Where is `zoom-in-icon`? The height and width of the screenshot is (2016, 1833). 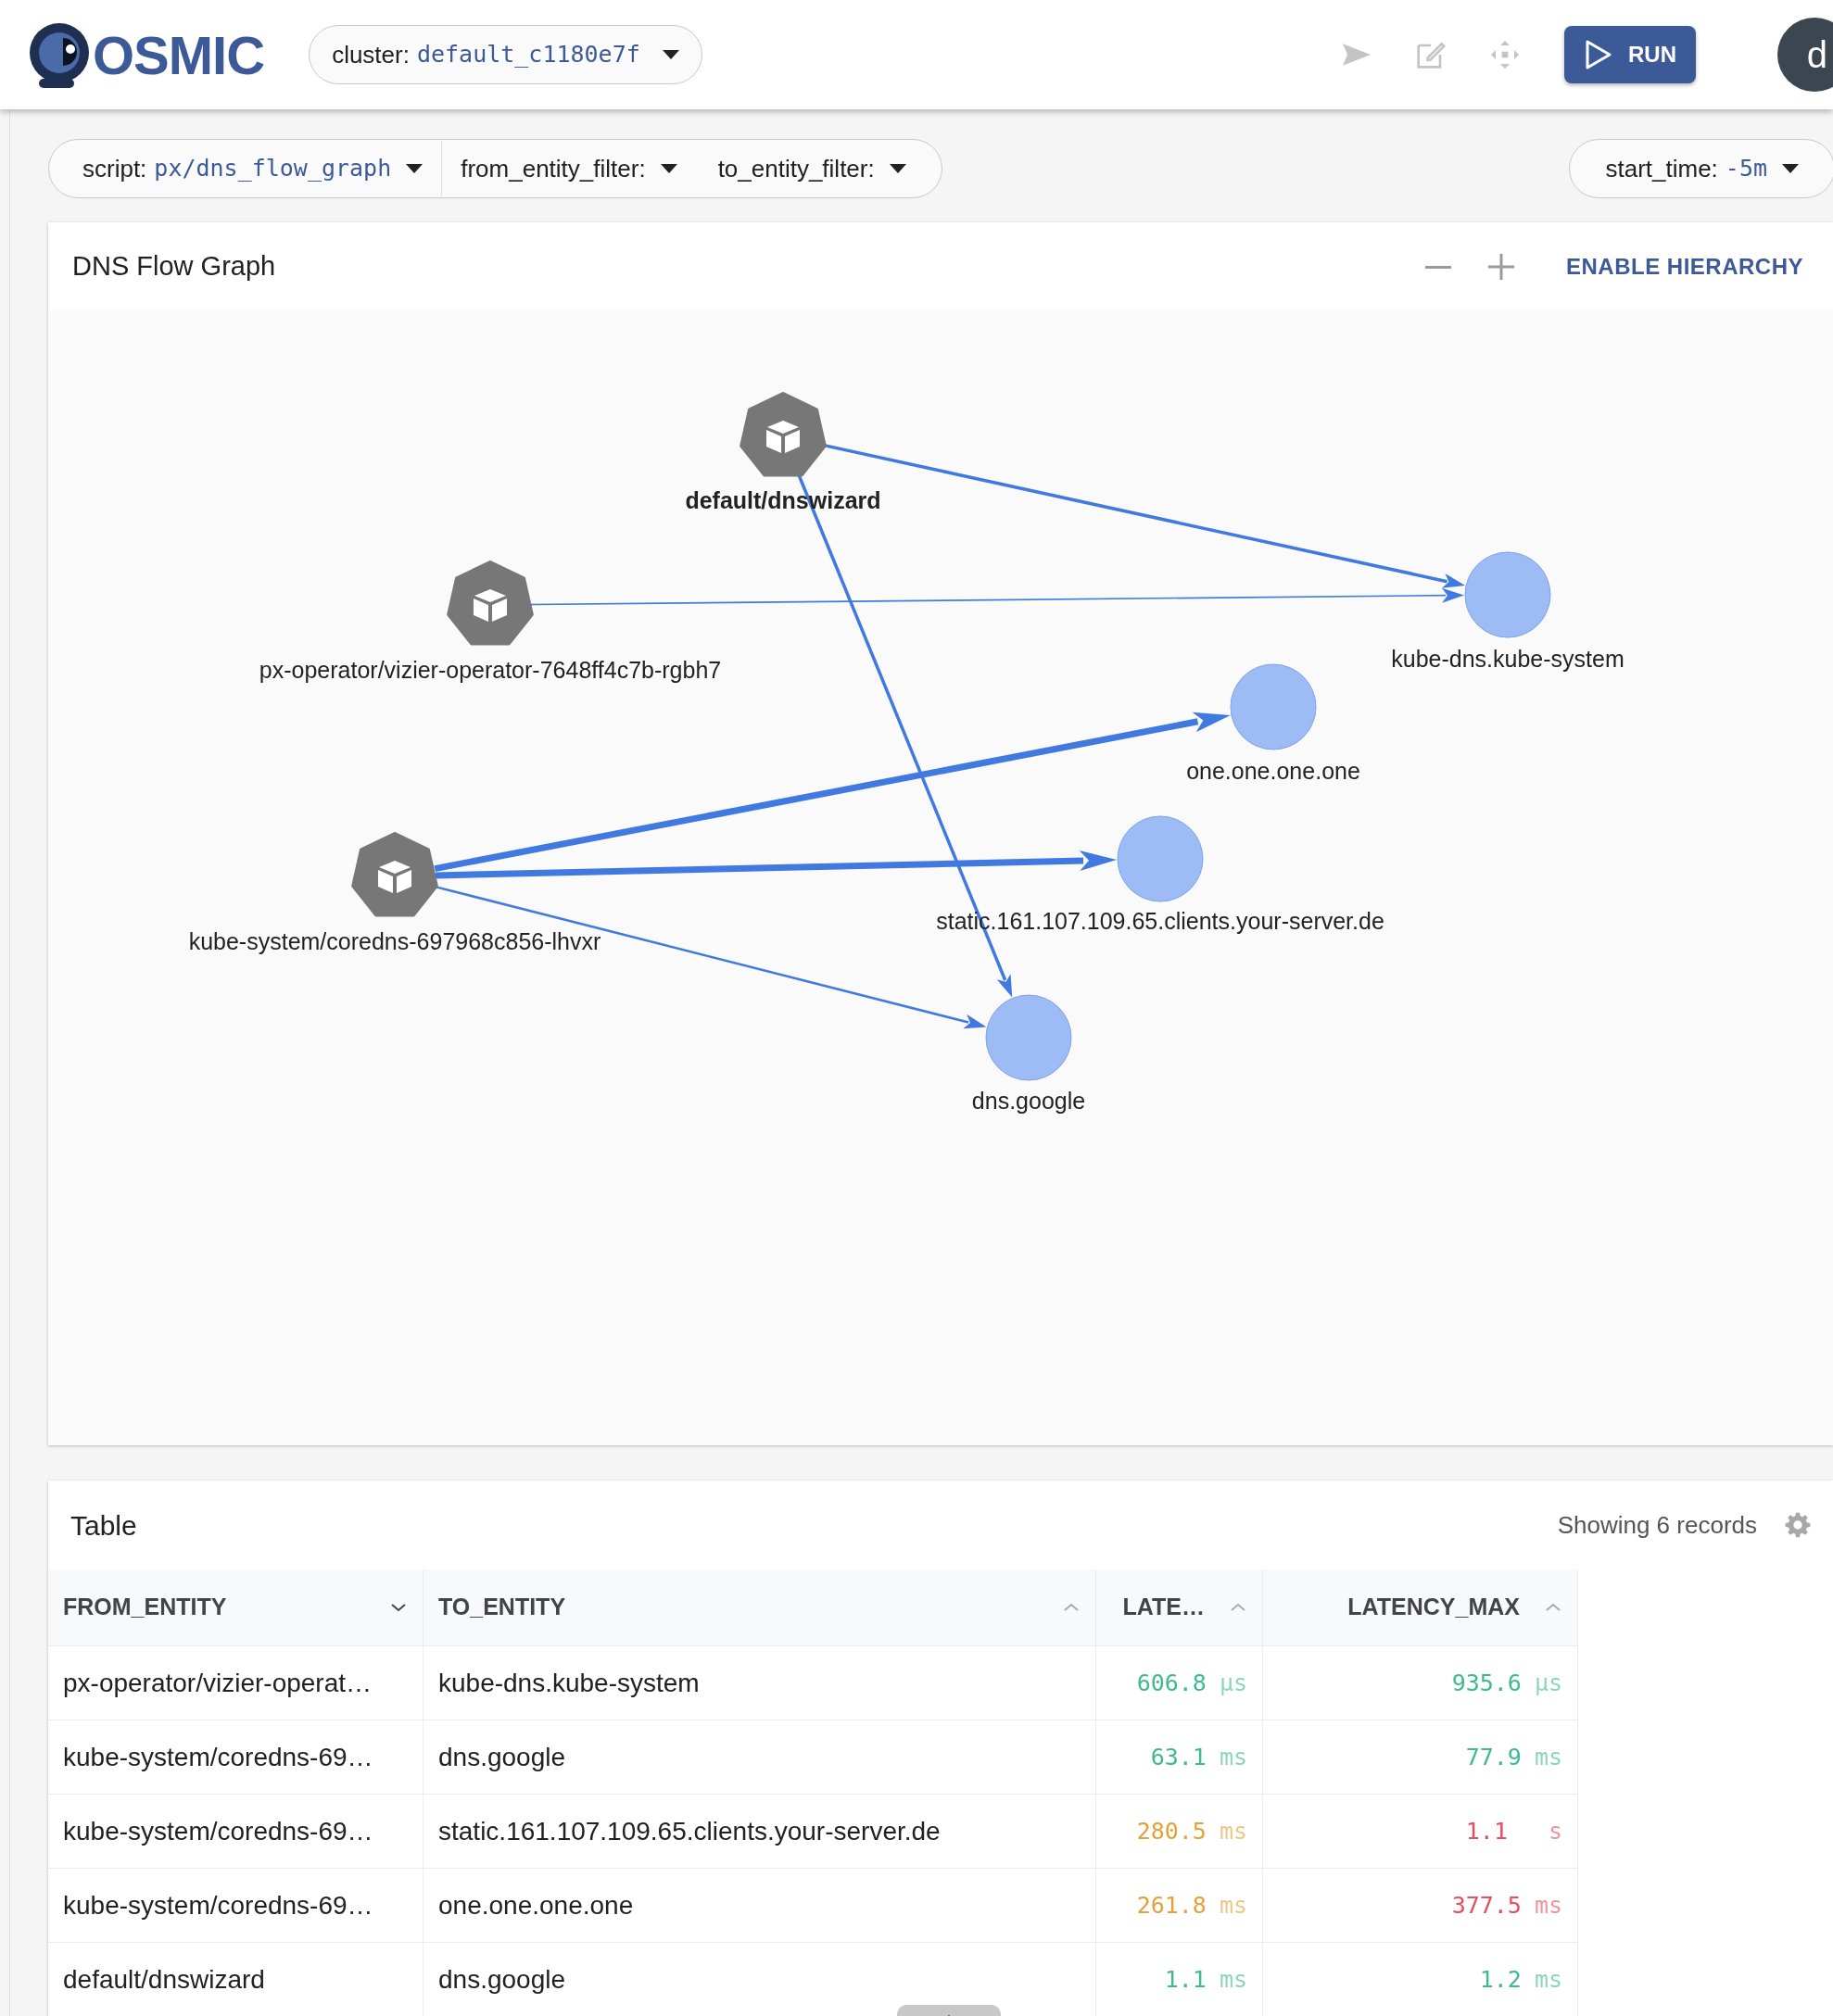
zoom-in-icon is located at coordinates (1501, 266).